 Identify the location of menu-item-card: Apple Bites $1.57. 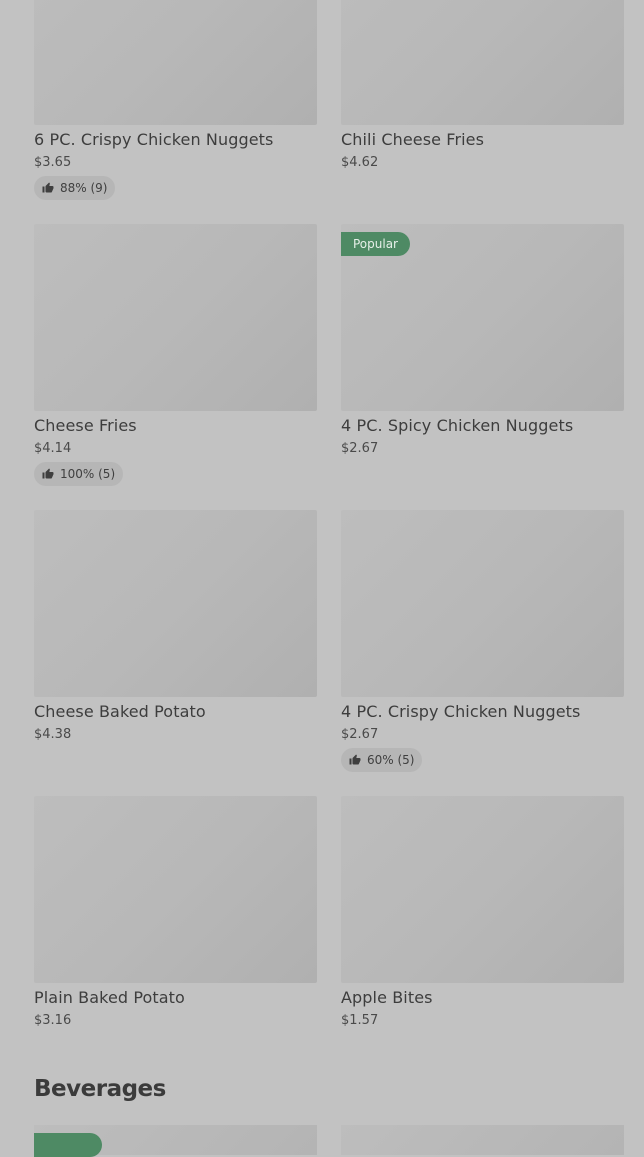
(482, 939).